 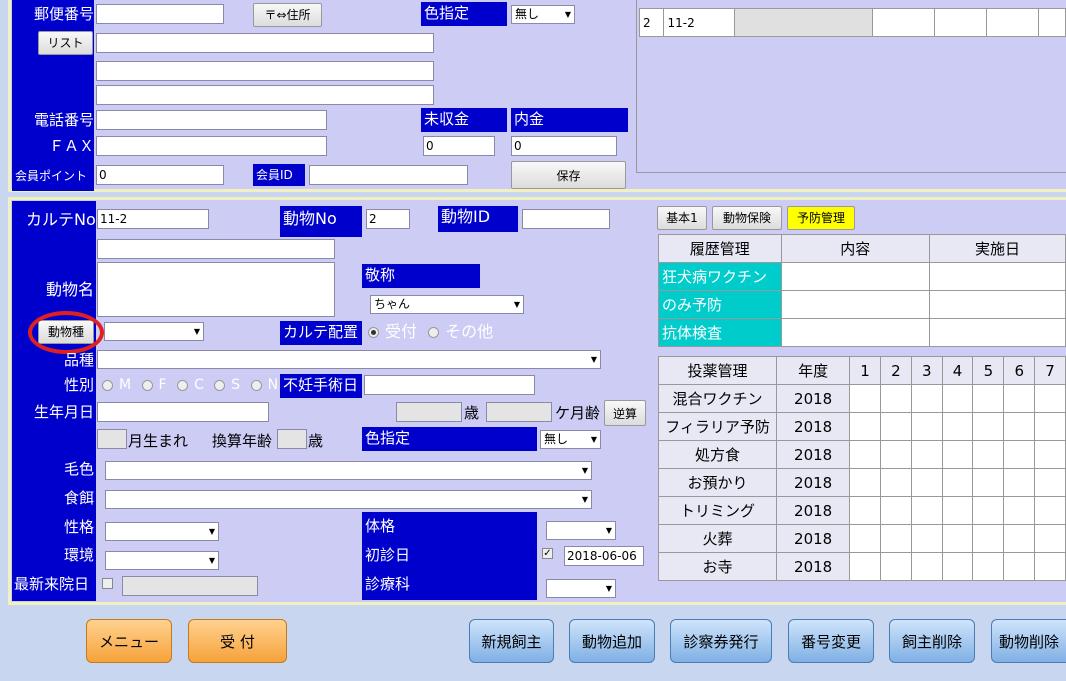 What do you see at coordinates (51, 176) in the screenshot?
I see `points-label: 会員ポイント` at bounding box center [51, 176].